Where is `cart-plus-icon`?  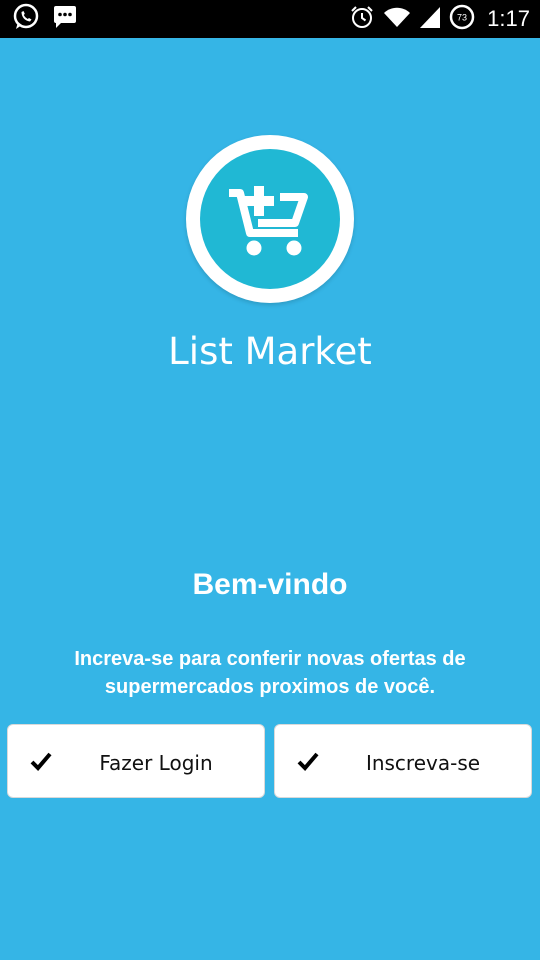 cart-plus-icon is located at coordinates (268, 221).